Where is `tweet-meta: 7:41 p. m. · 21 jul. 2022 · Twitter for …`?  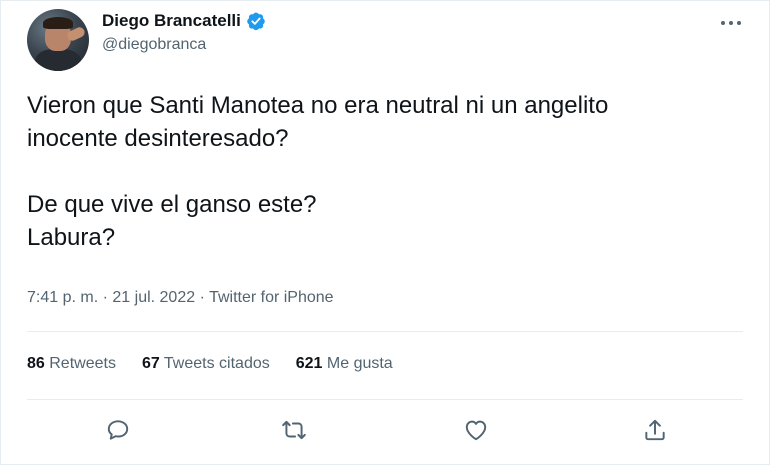 tweet-meta: 7:41 p. m. · 21 jul. 2022 · Twitter for … is located at coordinates (180, 298).